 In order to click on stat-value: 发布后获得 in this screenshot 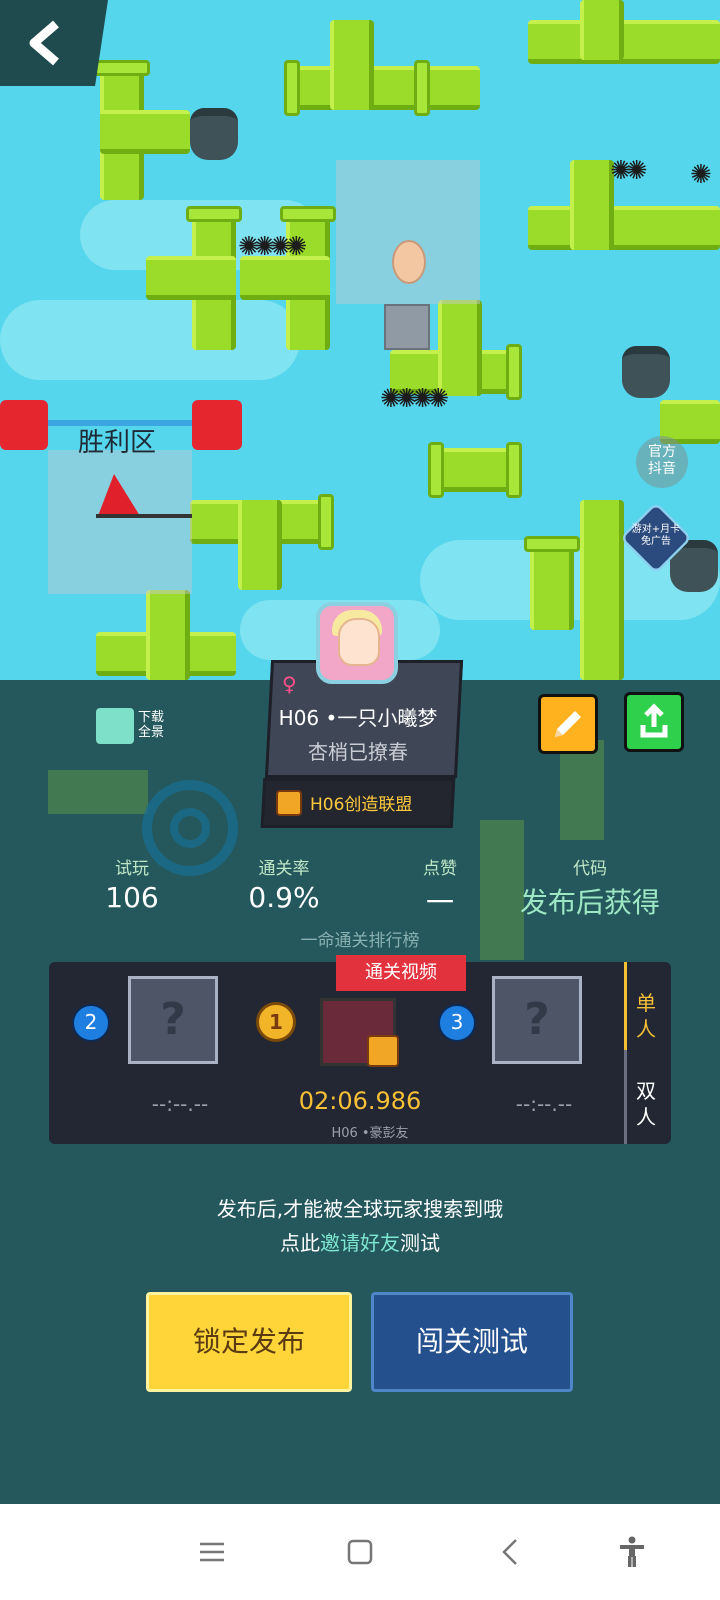, I will do `click(589, 902)`.